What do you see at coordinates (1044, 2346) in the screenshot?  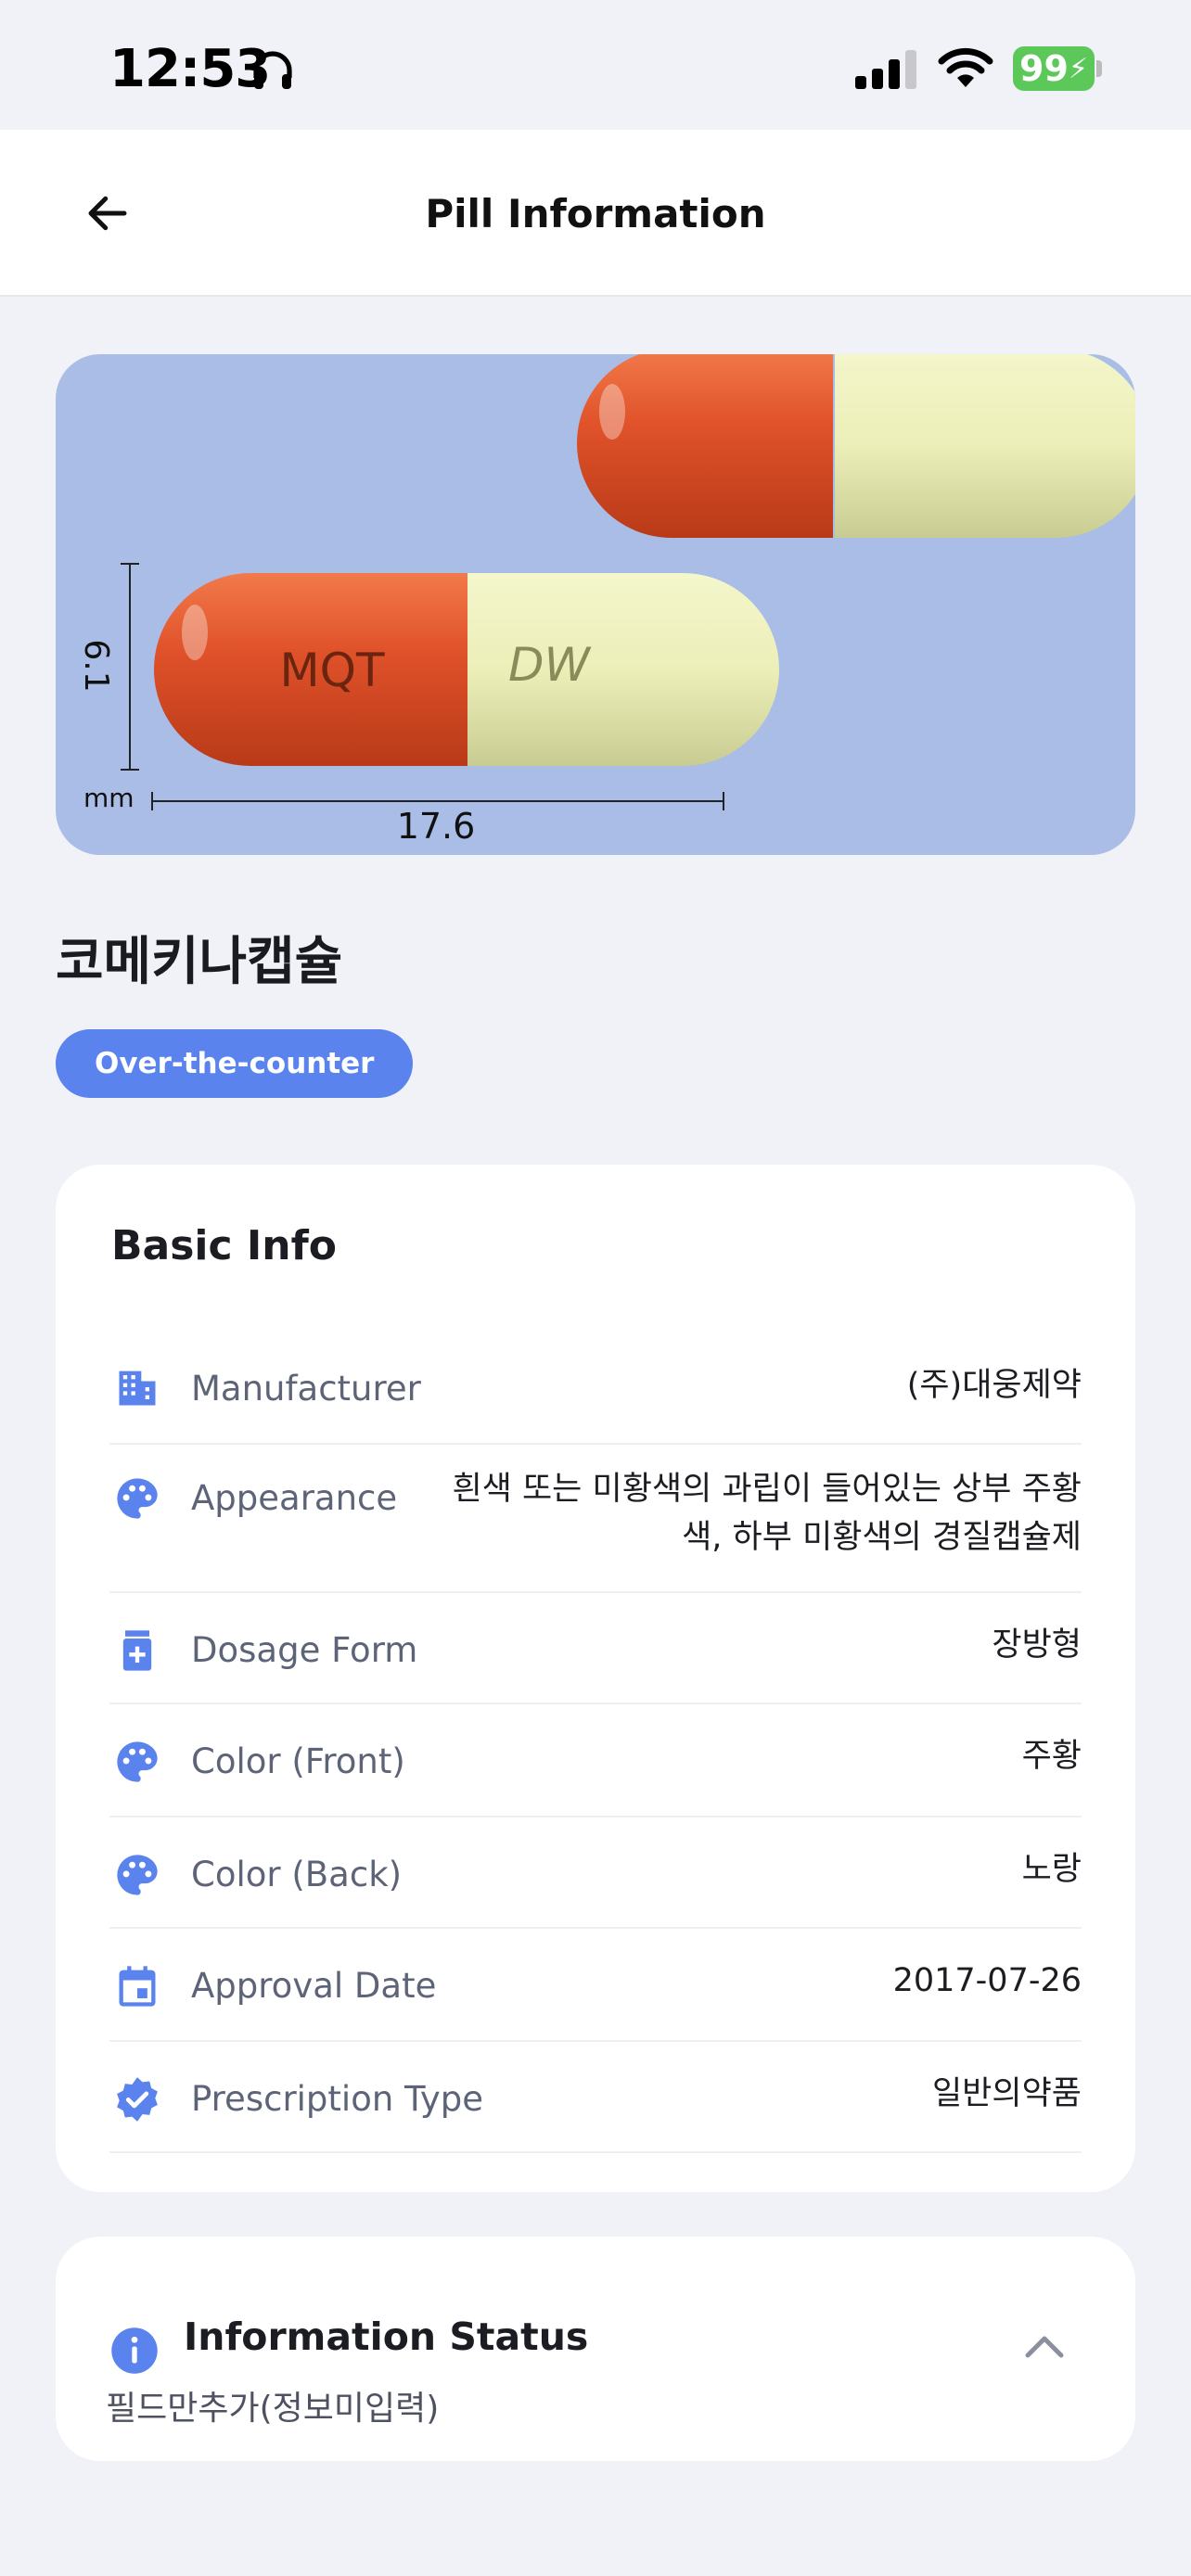 I see `chevron-up-icon` at bounding box center [1044, 2346].